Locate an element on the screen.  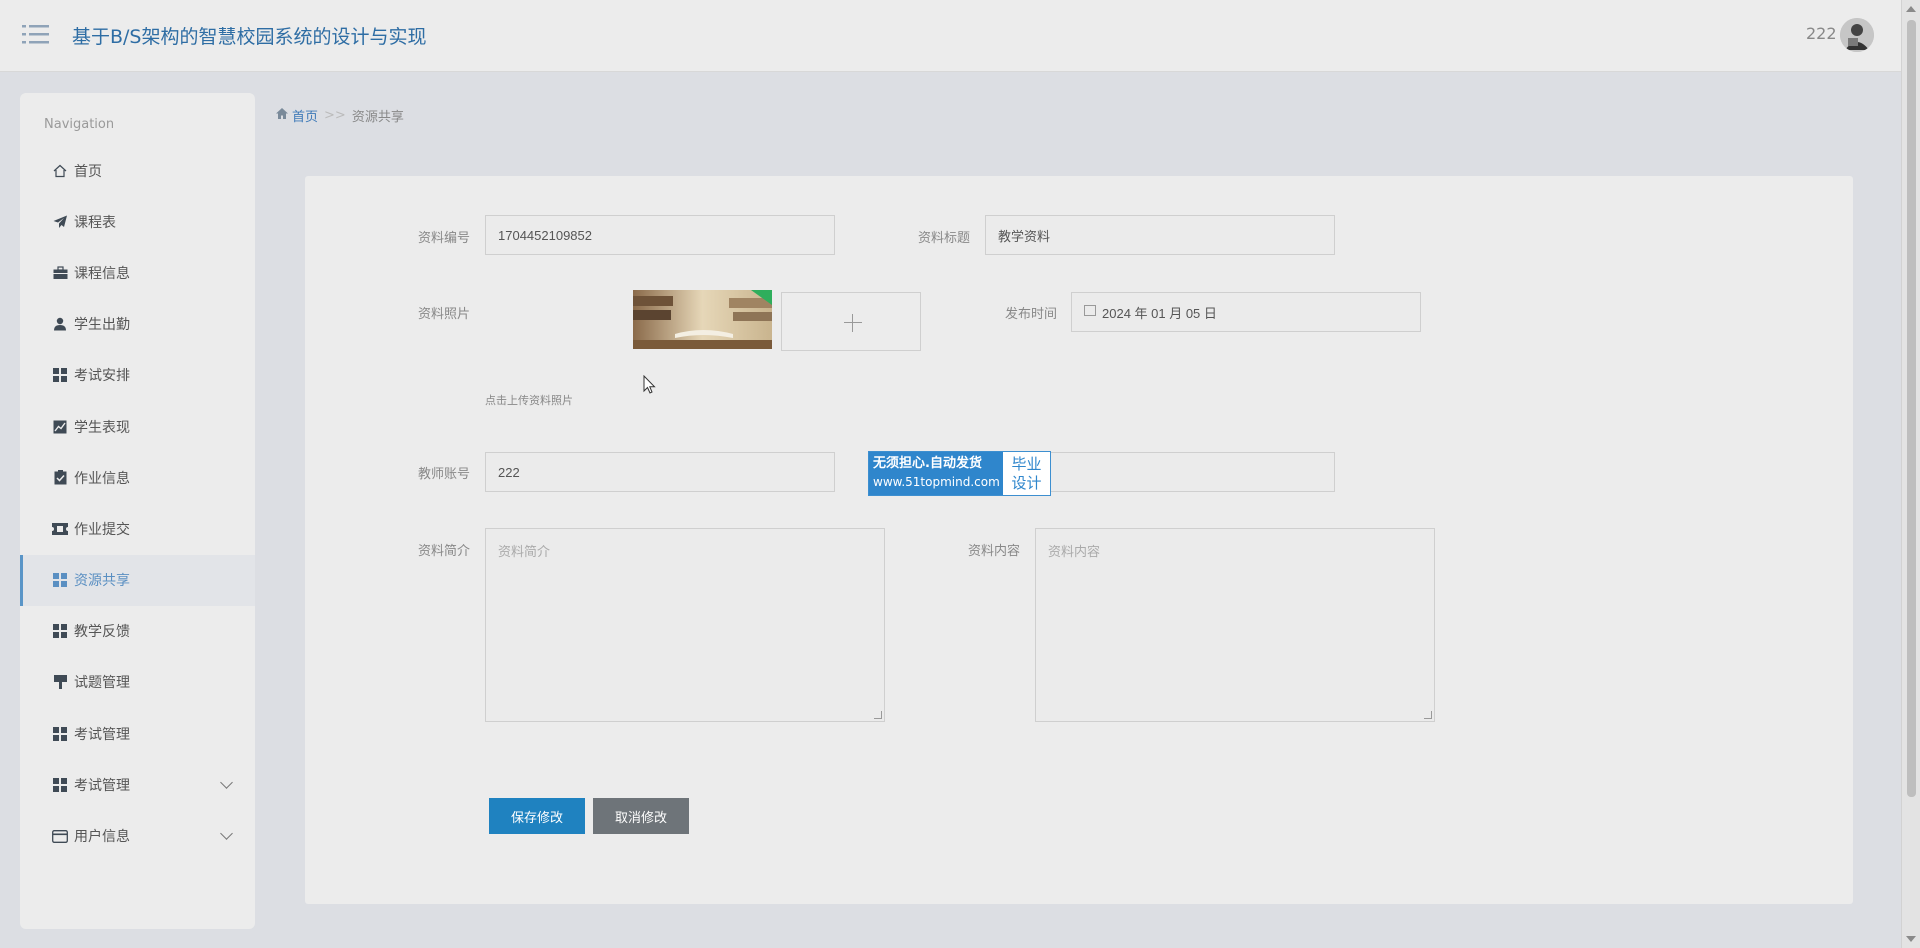
sidebar-item-label: 学生表现 is located at coordinates (102, 427).